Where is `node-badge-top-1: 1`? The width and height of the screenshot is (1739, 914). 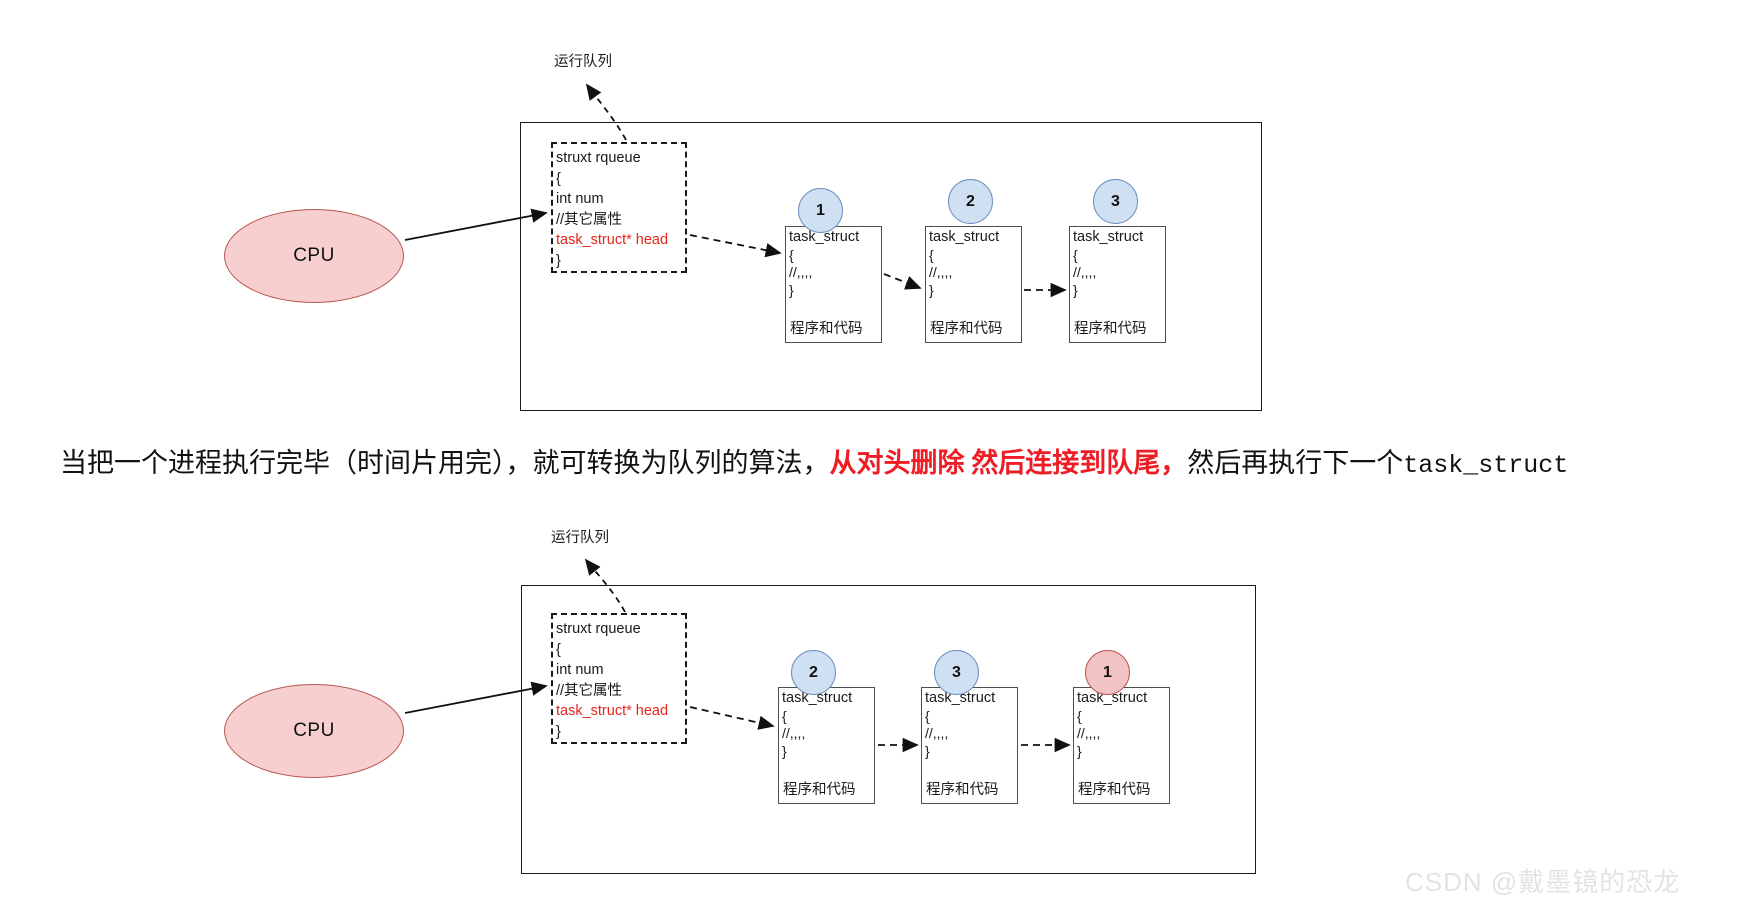
node-badge-top-1: 1 is located at coordinates (820, 210).